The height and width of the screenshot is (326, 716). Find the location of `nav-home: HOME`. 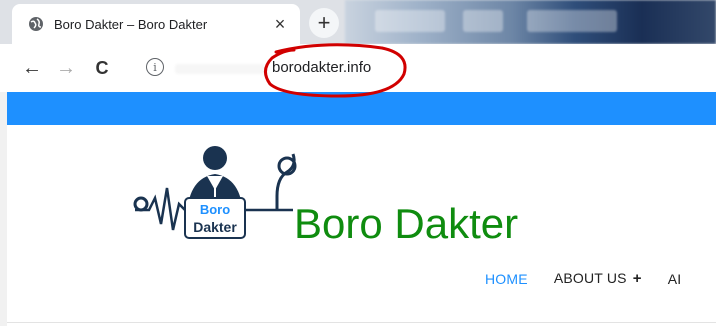

nav-home: HOME is located at coordinates (506, 279).